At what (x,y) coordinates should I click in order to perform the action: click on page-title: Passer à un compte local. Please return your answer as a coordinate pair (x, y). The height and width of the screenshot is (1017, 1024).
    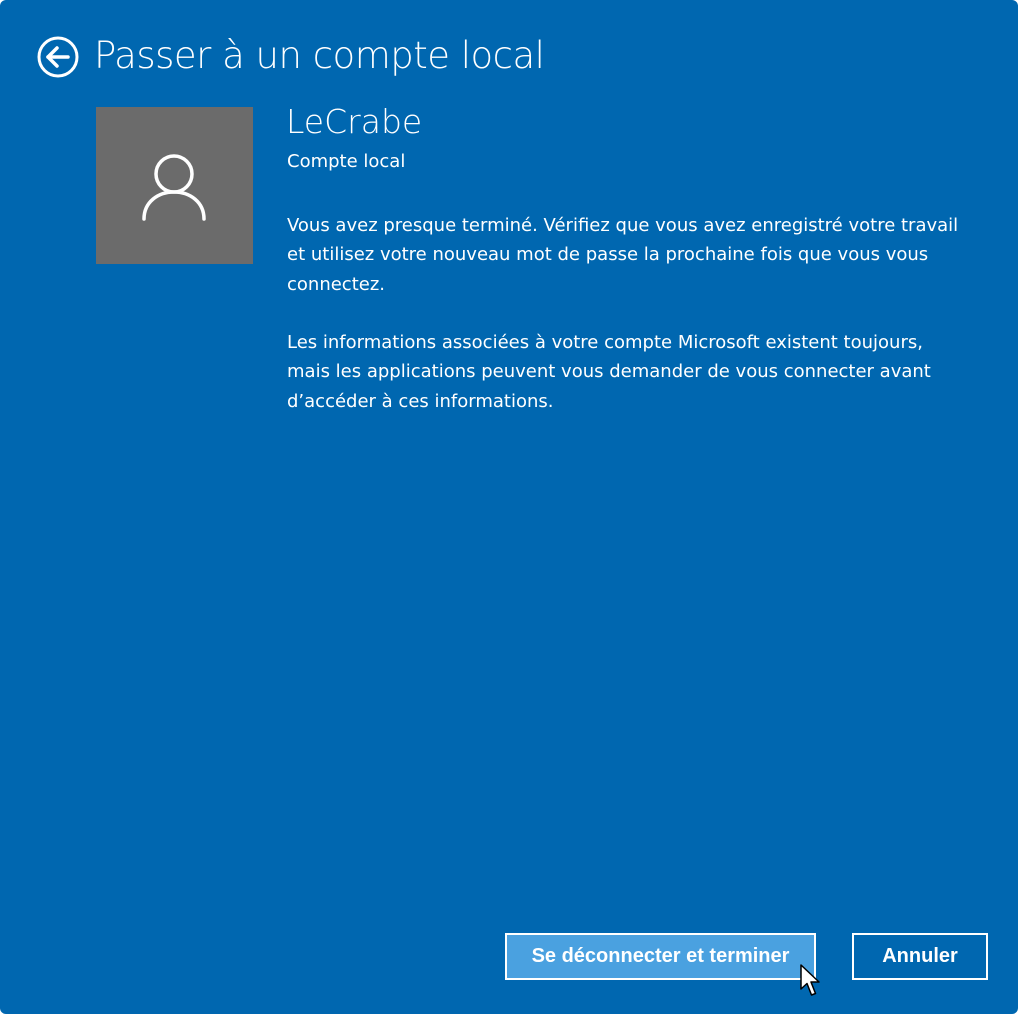
    Looking at the image, I should click on (319, 55).